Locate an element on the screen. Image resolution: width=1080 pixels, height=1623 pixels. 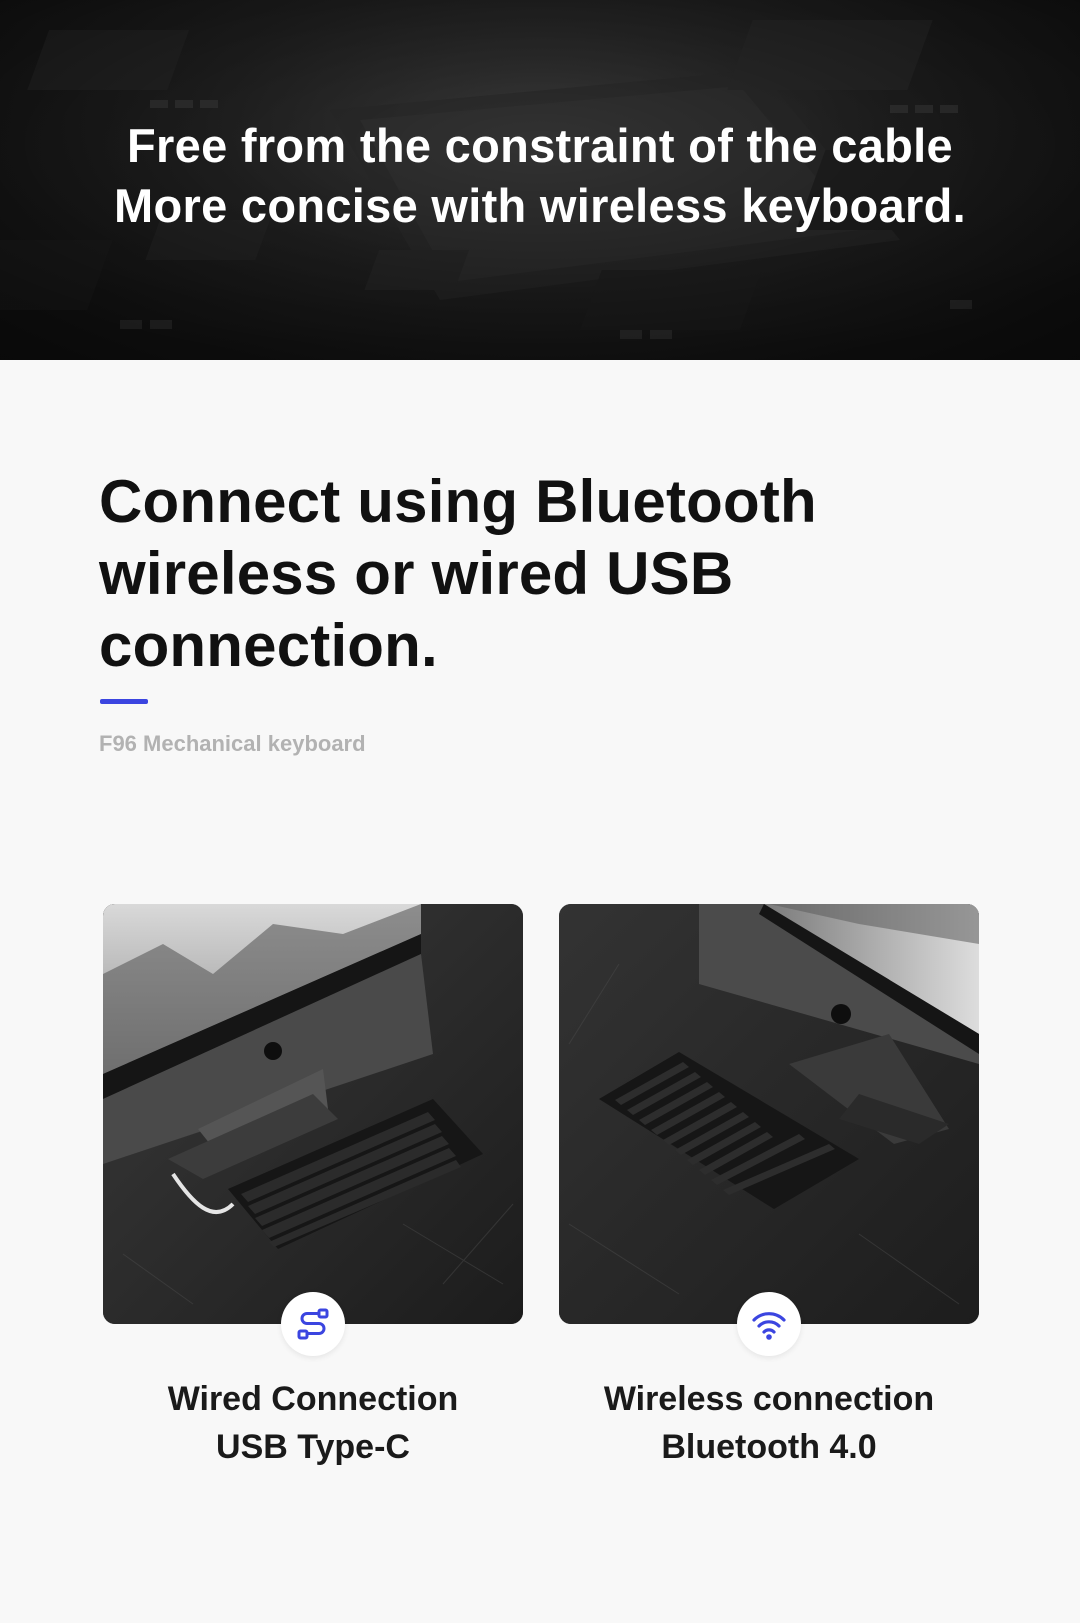
wired-connection-card: Wired Connection USB Type-C is located at coordinates (313, 1185).